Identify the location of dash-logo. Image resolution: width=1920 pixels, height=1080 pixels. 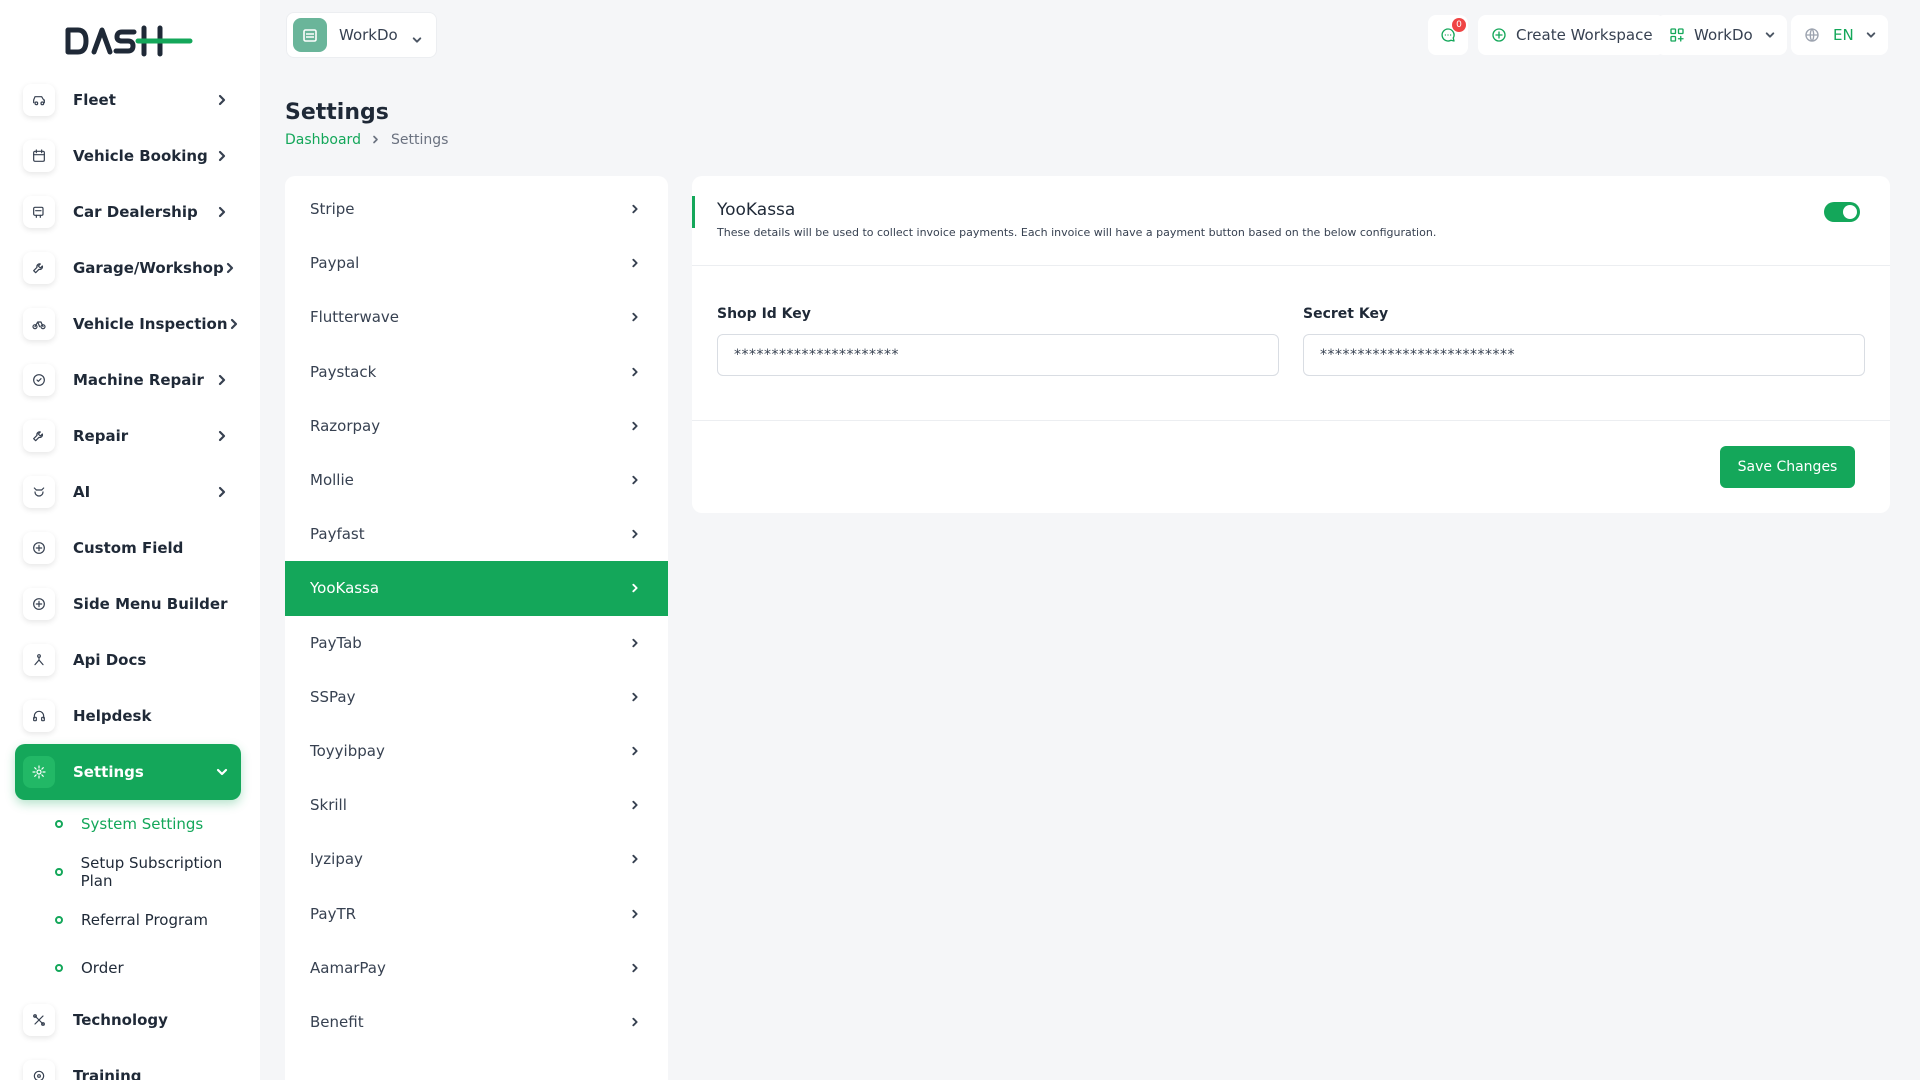
(129, 41).